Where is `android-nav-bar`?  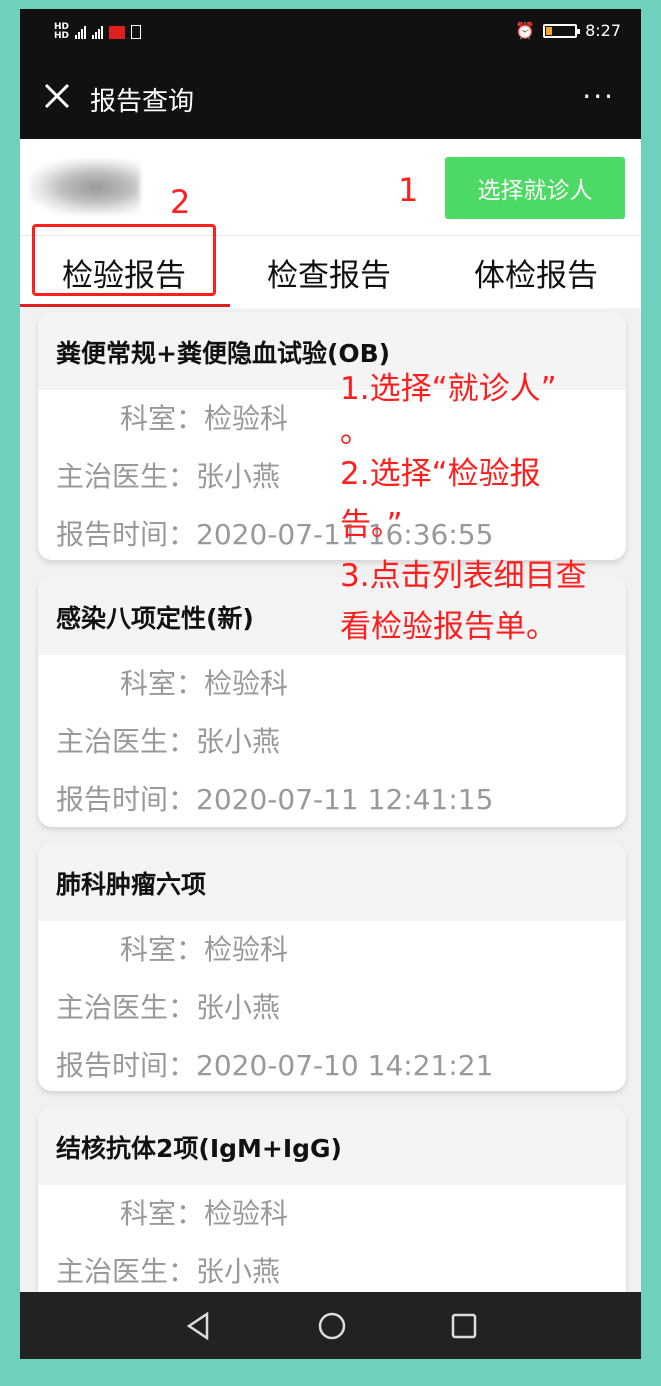 android-nav-bar is located at coordinates (330, 1325).